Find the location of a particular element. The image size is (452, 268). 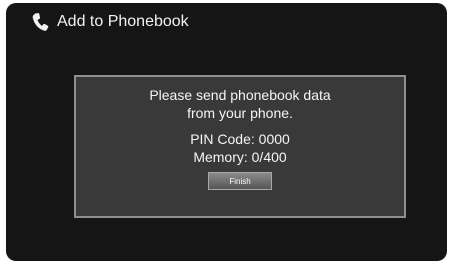

header: Add to Phonebook is located at coordinates (109, 22).